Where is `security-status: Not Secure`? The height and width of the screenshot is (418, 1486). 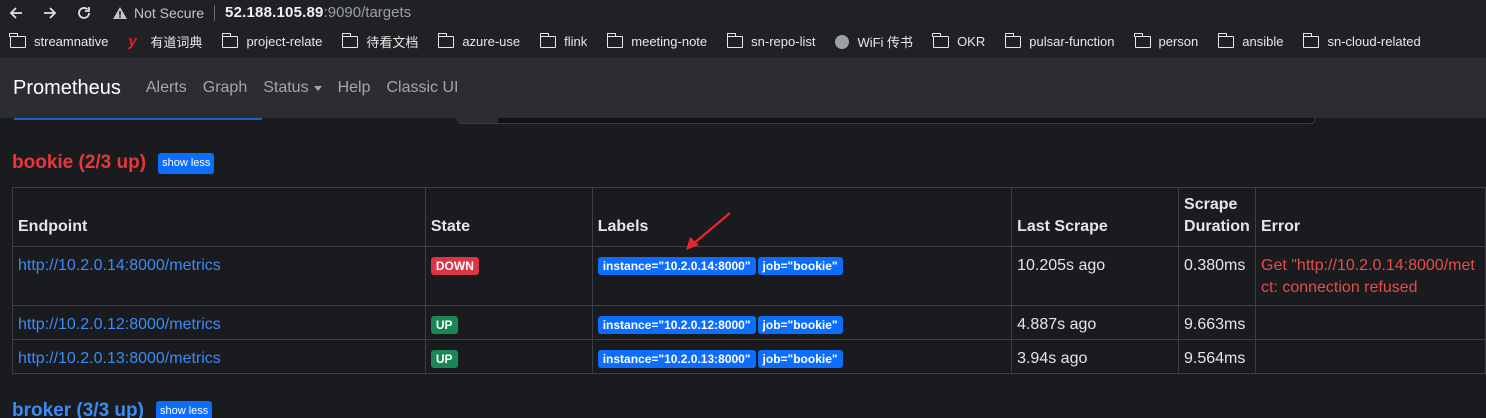
security-status: Not Secure is located at coordinates (169, 12).